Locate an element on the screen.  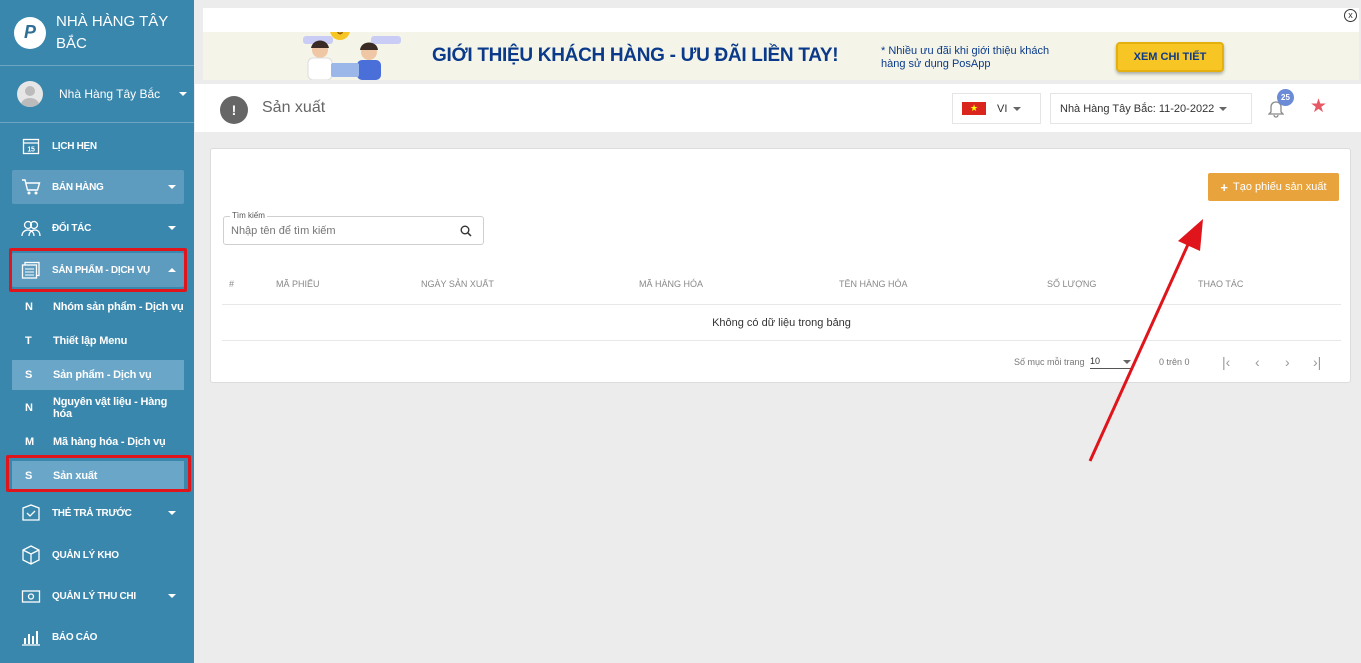
subitem-letter: T is located at coordinates (28, 341).